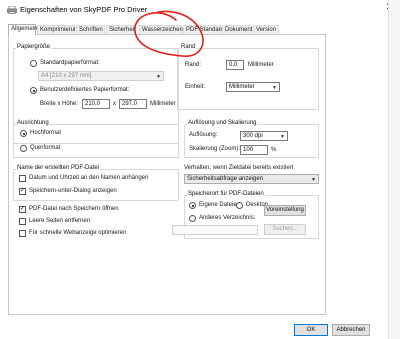 The width and height of the screenshot is (400, 339). I want to click on ok-button: OK, so click(311, 330).